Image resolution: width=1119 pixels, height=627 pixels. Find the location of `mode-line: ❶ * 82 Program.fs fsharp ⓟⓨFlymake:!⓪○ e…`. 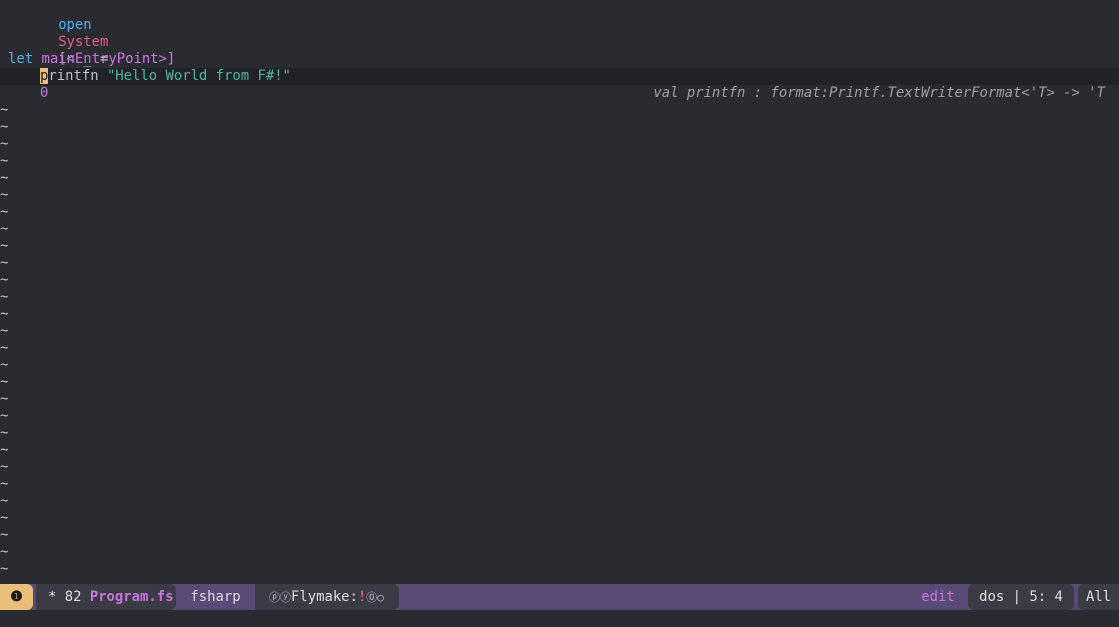

mode-line: ❶ * 82 Program.fs fsharp ⓟⓨFlymake:!⓪○ e… is located at coordinates (559, 597).